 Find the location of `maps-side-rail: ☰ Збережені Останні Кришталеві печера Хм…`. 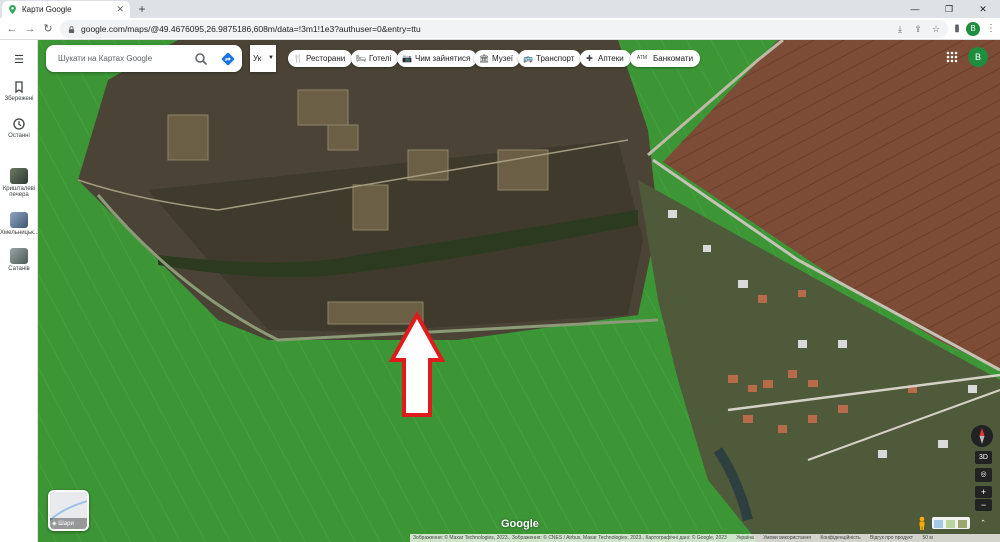

maps-side-rail: ☰ Збережені Останні Кришталеві печера Хм… is located at coordinates (19, 291).